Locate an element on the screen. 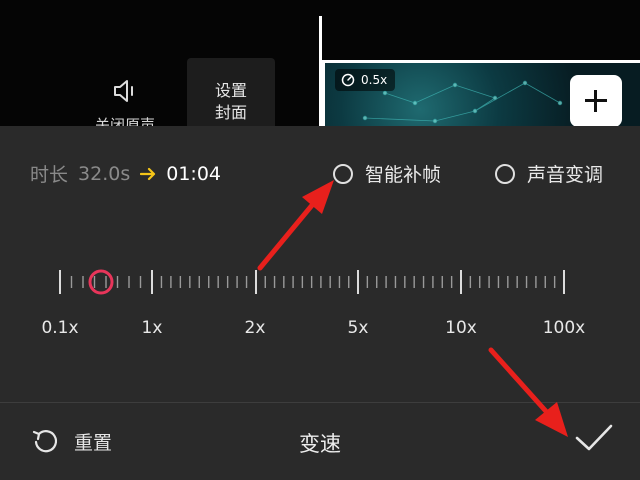 The height and width of the screenshot is (480, 640). slider-knob is located at coordinates (101, 282).